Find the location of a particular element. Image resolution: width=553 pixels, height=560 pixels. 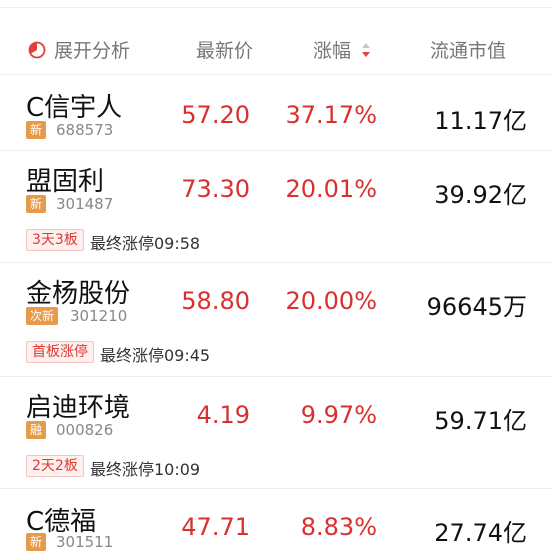

stock-code: 301210 is located at coordinates (99, 316).